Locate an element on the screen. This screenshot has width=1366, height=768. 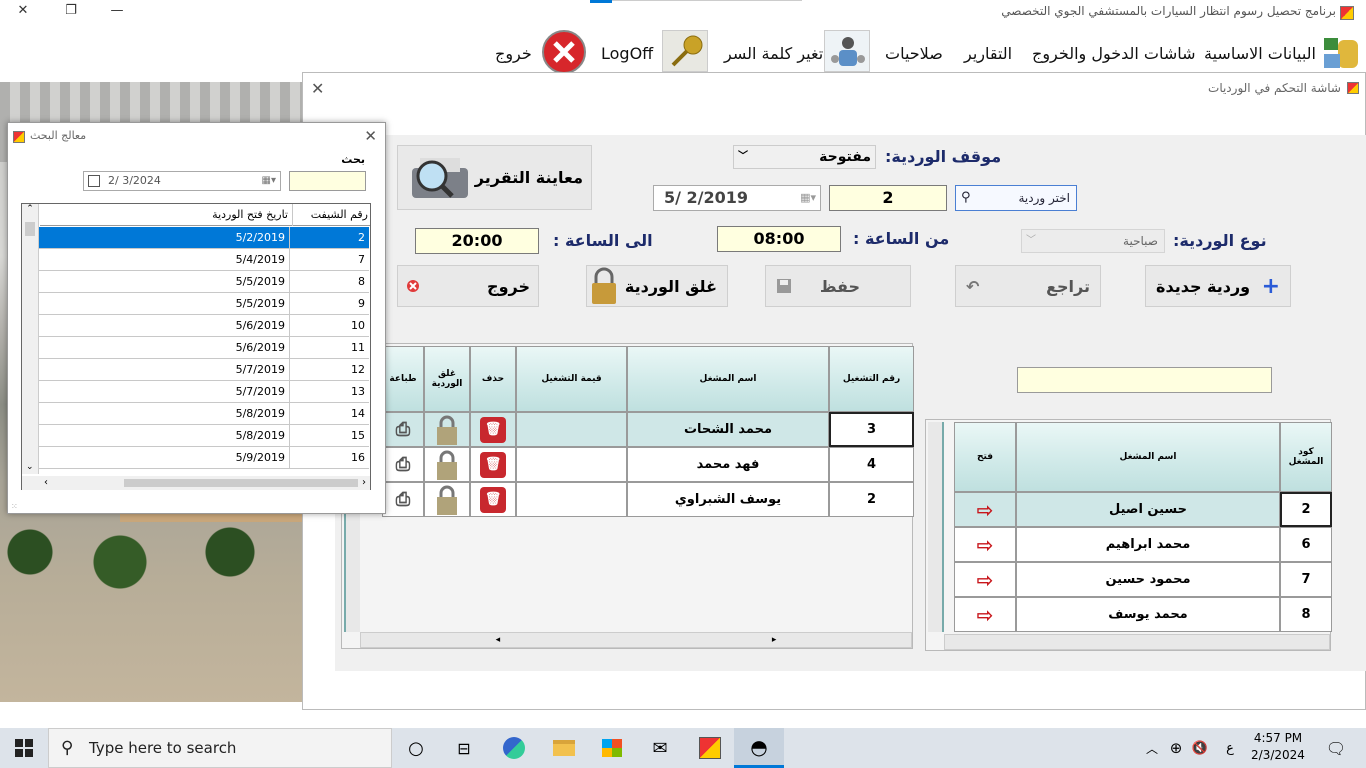
list-item: 13 5/7/2019 is located at coordinates (204, 392).